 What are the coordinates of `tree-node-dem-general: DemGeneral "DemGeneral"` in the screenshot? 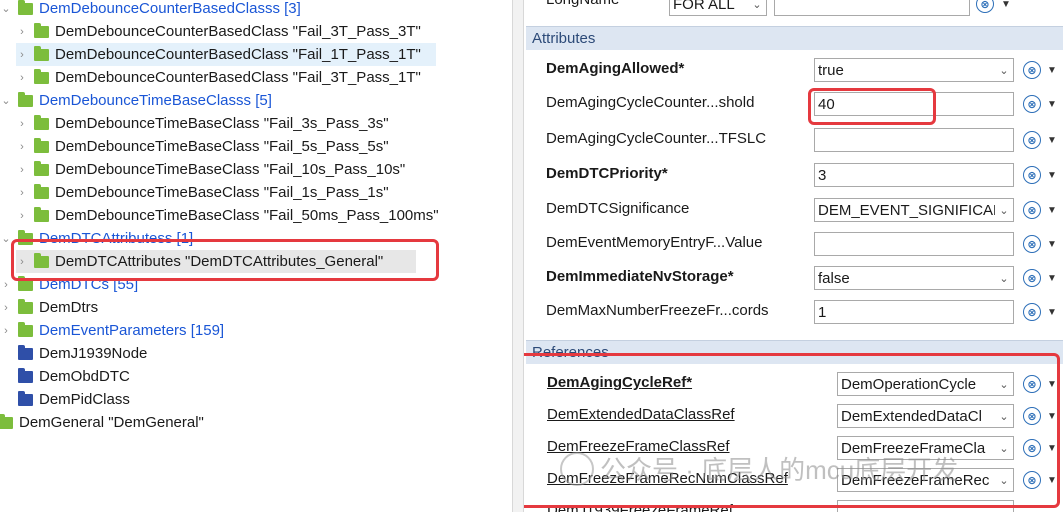 It's located at (102, 422).